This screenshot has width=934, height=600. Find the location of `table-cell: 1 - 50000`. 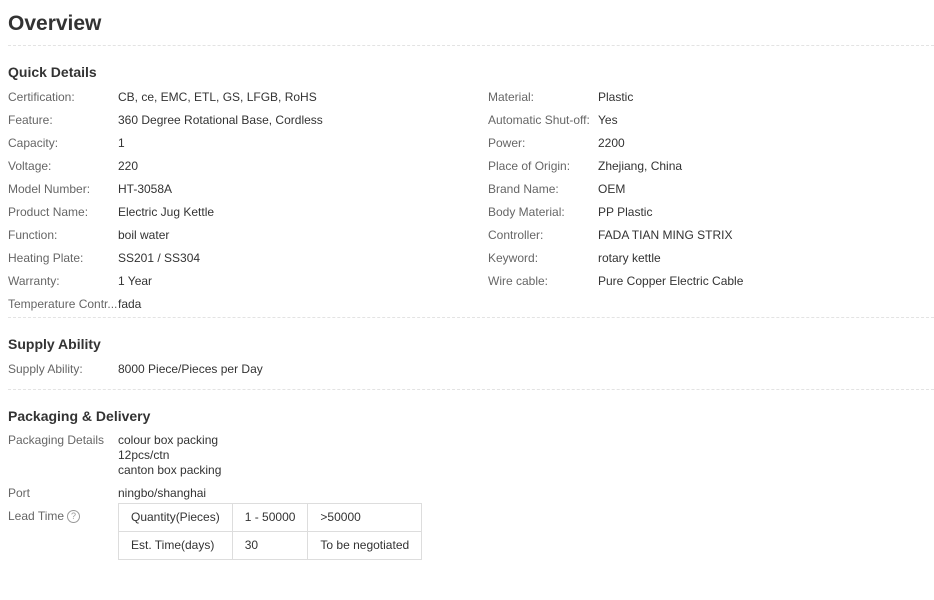

table-cell: 1 - 50000 is located at coordinates (270, 517).